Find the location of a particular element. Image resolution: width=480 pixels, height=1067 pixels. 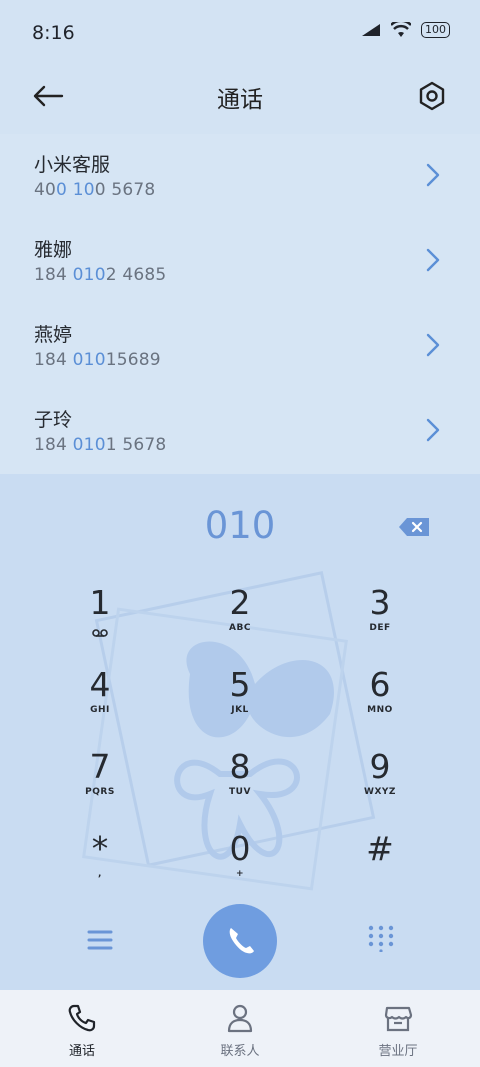

dialpad-icon is located at coordinates (381, 939).